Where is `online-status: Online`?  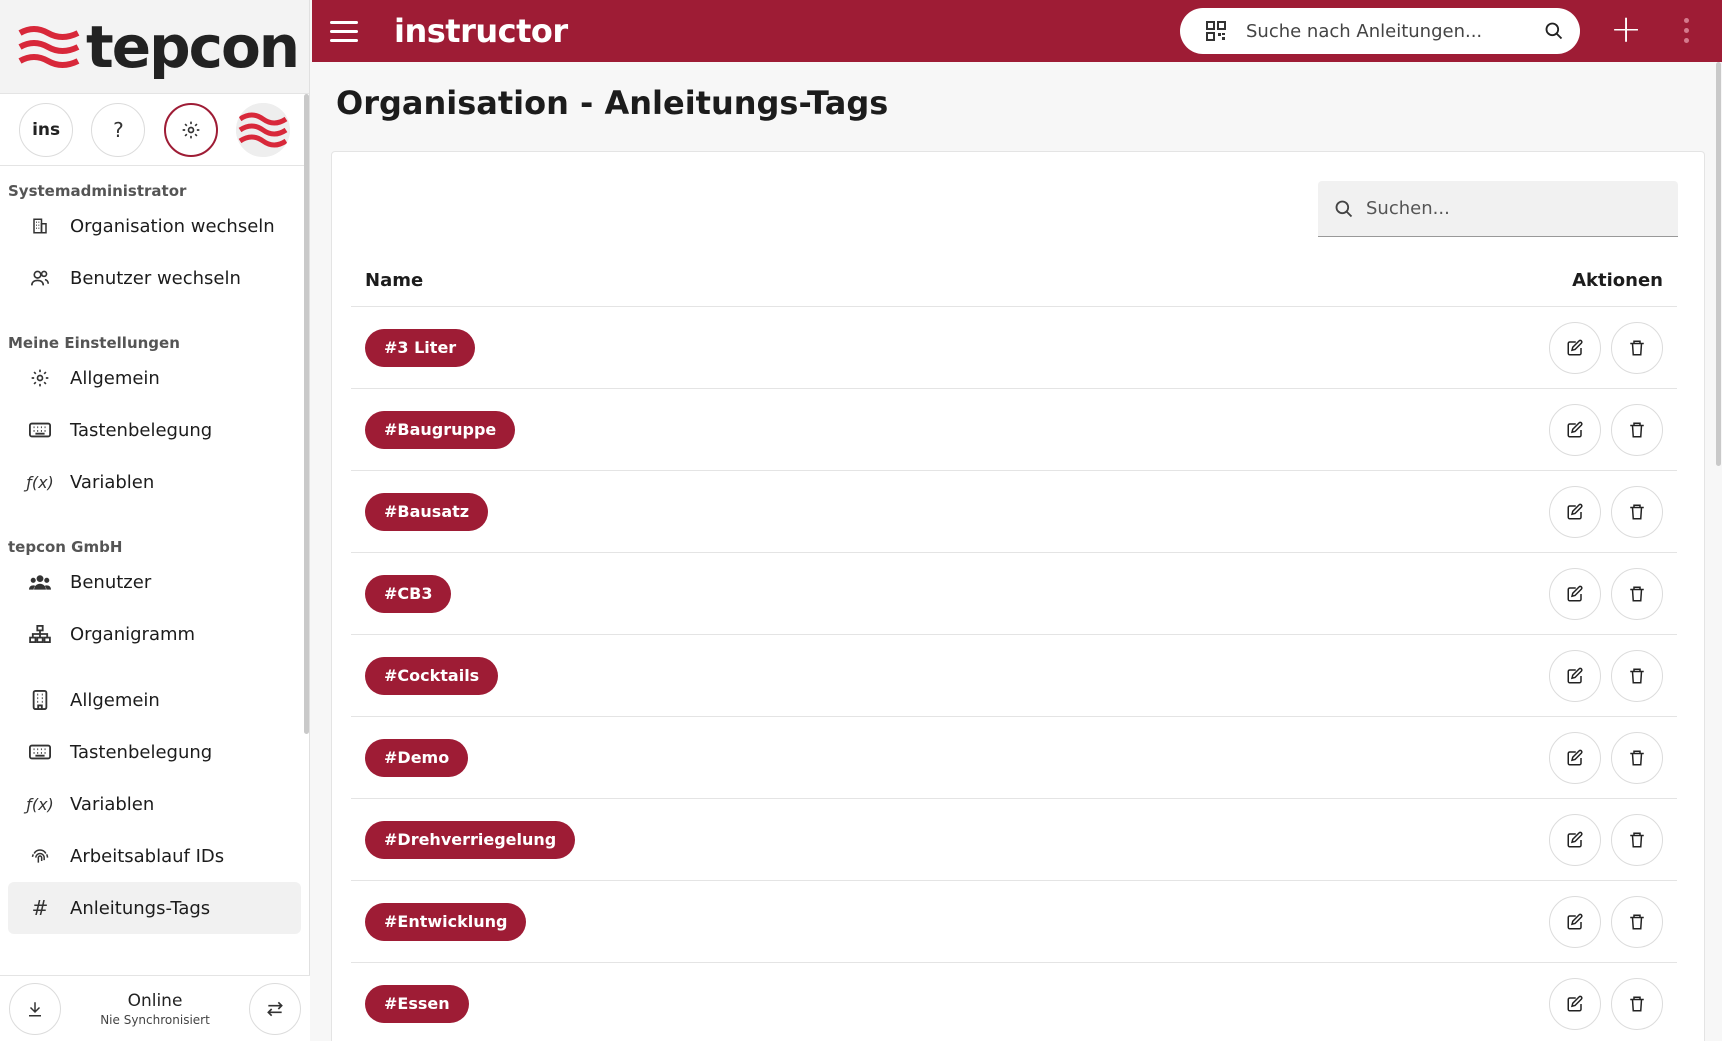 online-status: Online is located at coordinates (155, 1000).